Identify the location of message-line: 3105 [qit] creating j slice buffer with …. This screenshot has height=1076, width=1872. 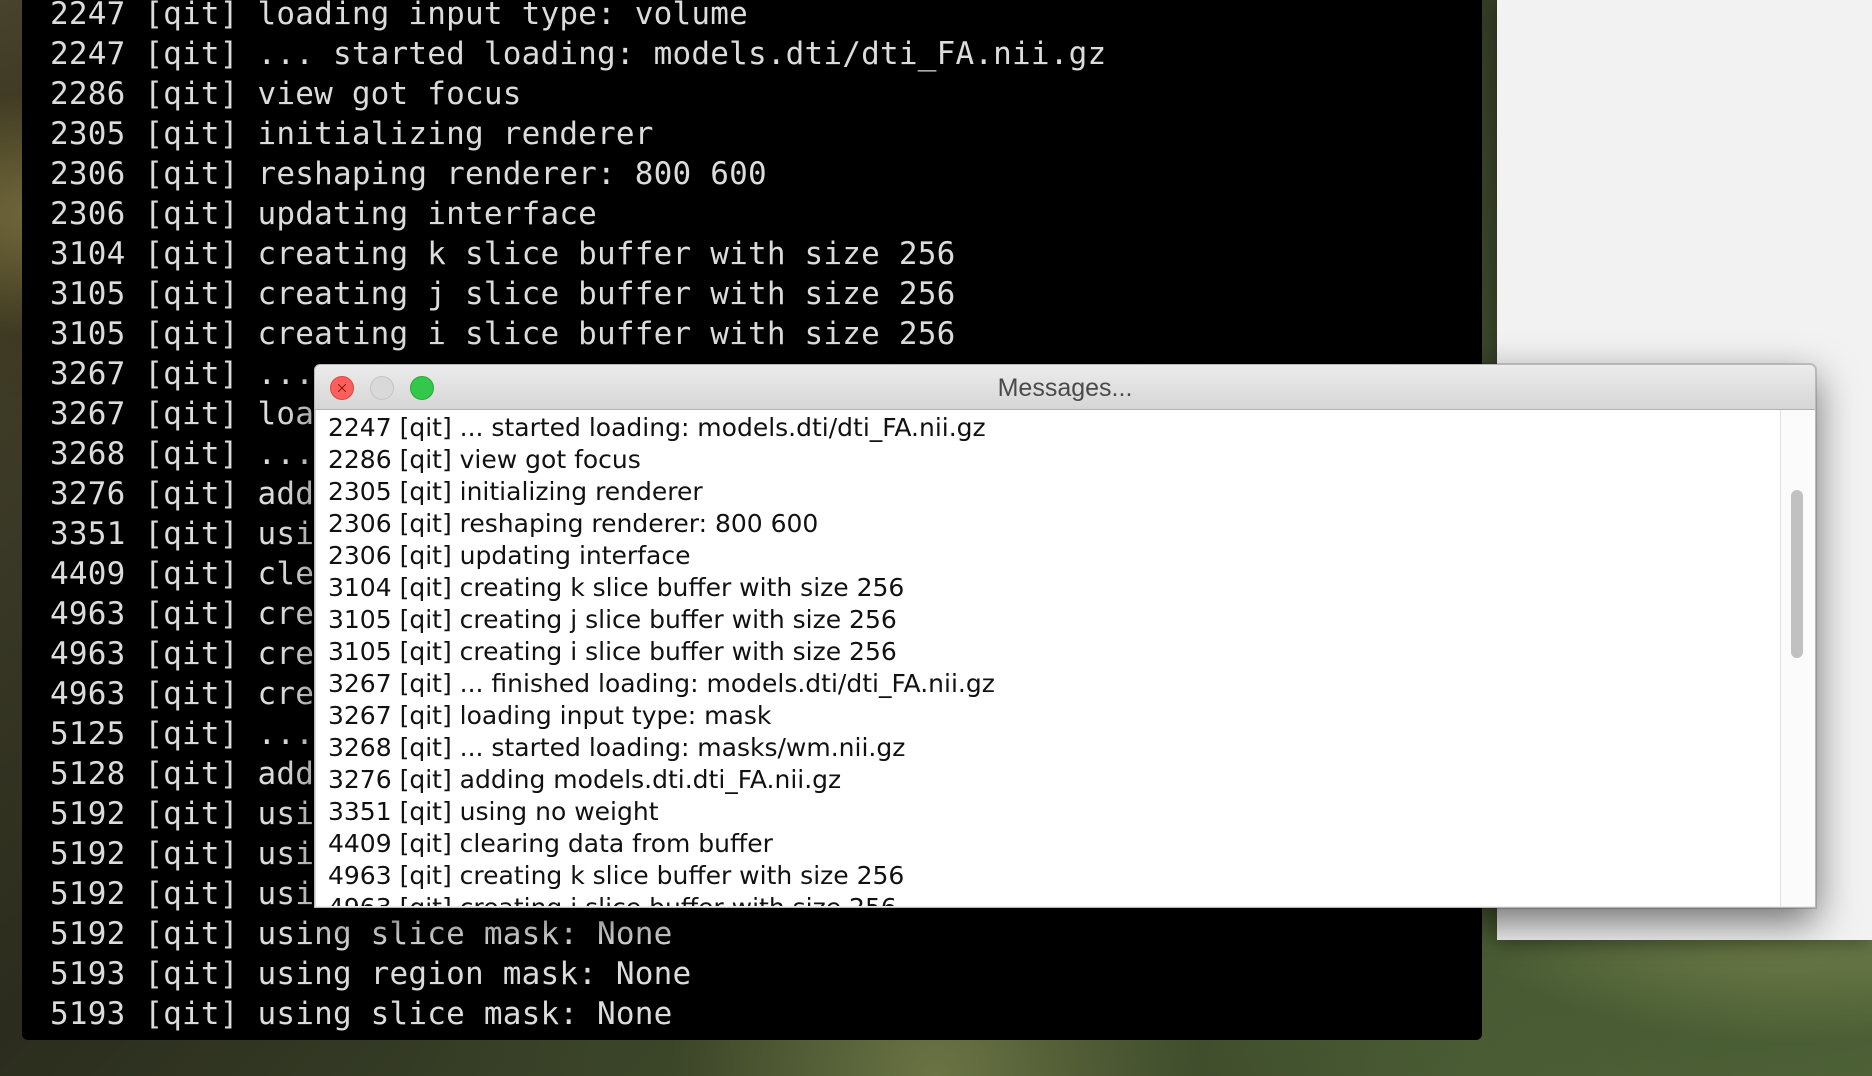
(612, 619).